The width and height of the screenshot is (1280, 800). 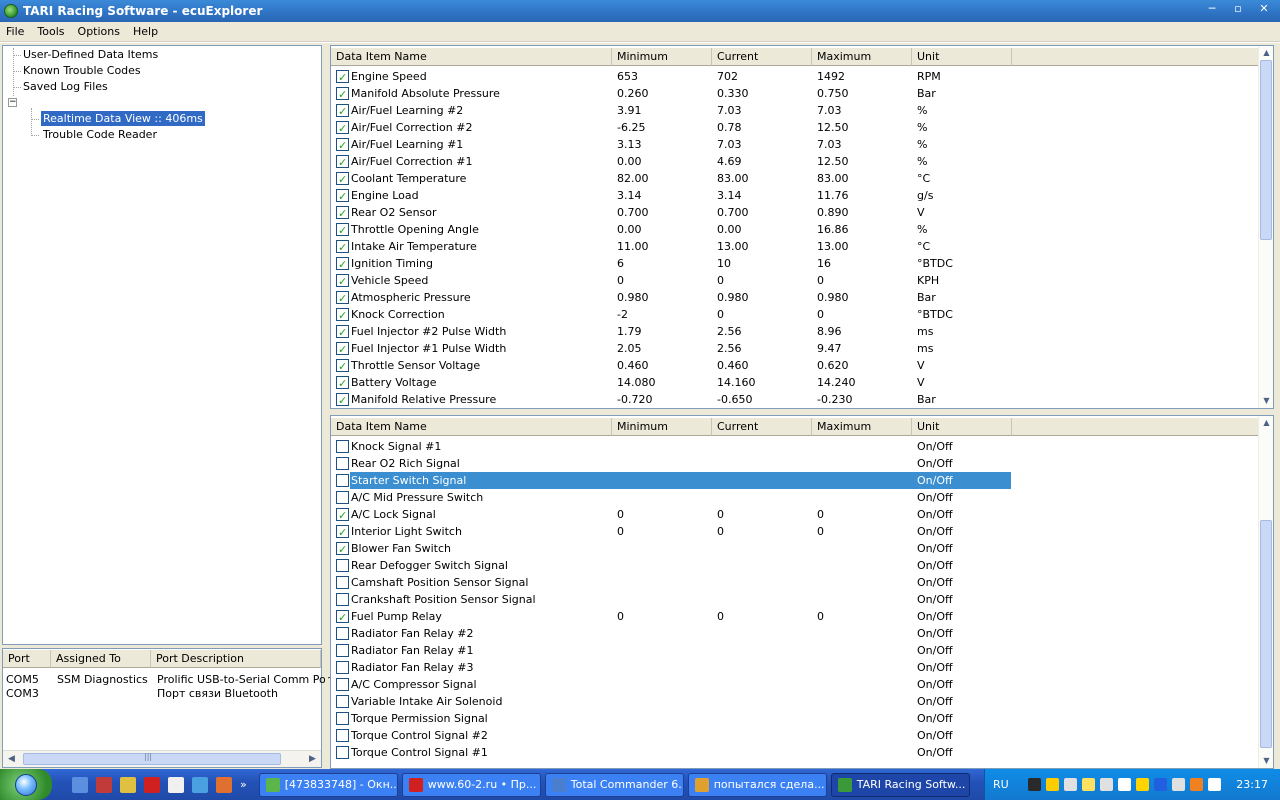 I want to click on port-list-hscrollbar: ◀ ||| ▶, so click(x=162, y=758).